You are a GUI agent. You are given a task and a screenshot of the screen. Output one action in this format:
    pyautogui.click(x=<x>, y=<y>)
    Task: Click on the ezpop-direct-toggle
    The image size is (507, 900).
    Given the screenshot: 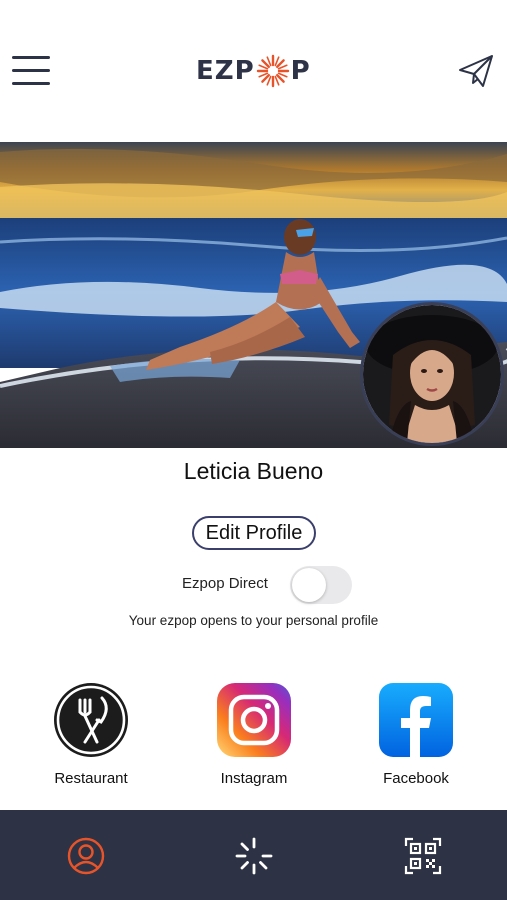 What is the action you would take?
    pyautogui.click(x=321, y=585)
    